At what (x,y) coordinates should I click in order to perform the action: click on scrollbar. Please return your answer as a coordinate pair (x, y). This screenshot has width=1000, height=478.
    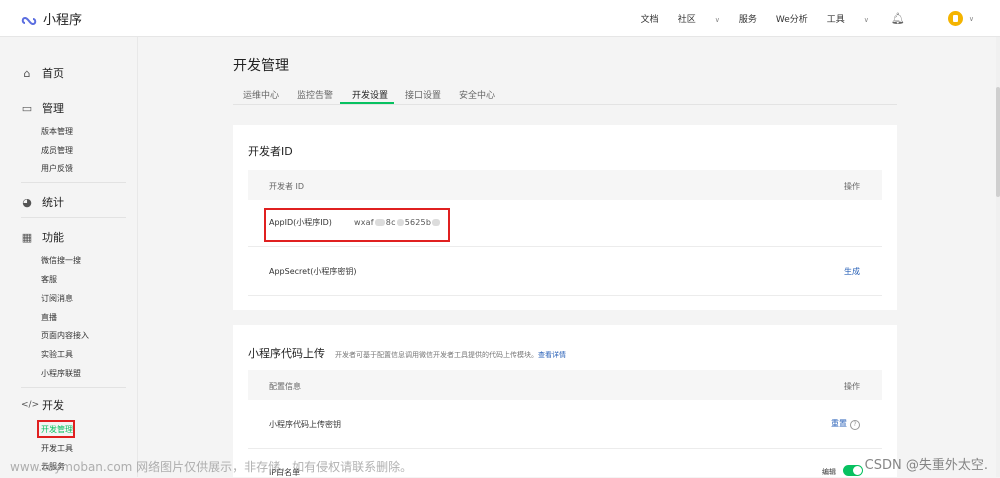
    Looking at the image, I should click on (998, 257).